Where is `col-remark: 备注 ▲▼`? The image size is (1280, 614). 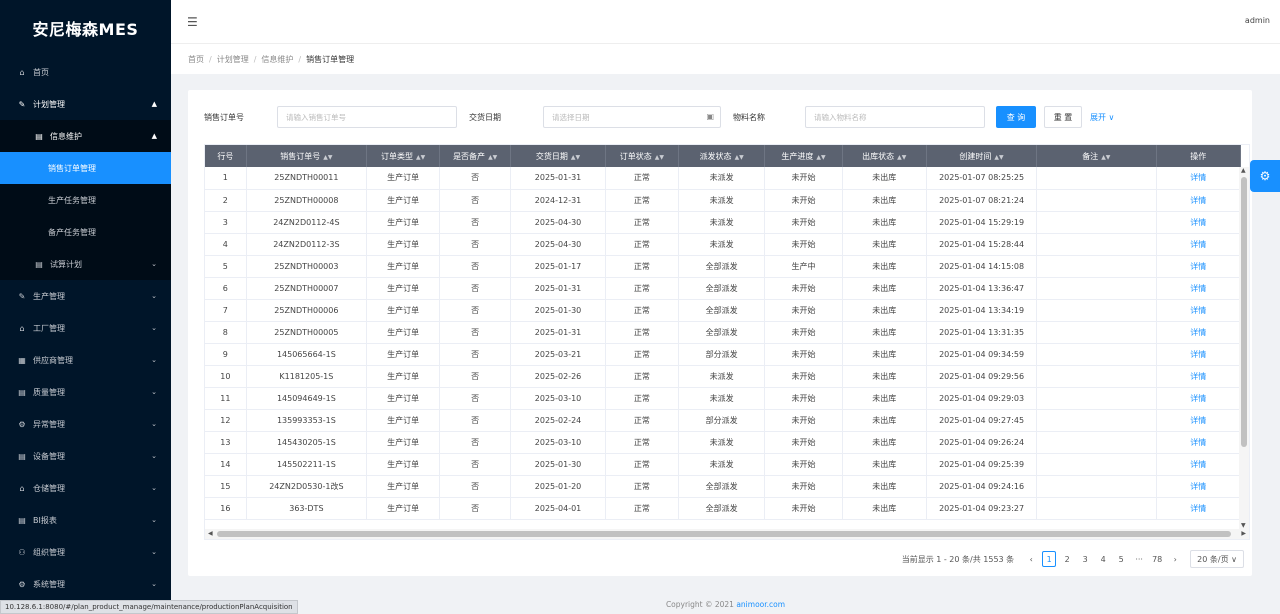 col-remark: 备注 ▲▼ is located at coordinates (1096, 156).